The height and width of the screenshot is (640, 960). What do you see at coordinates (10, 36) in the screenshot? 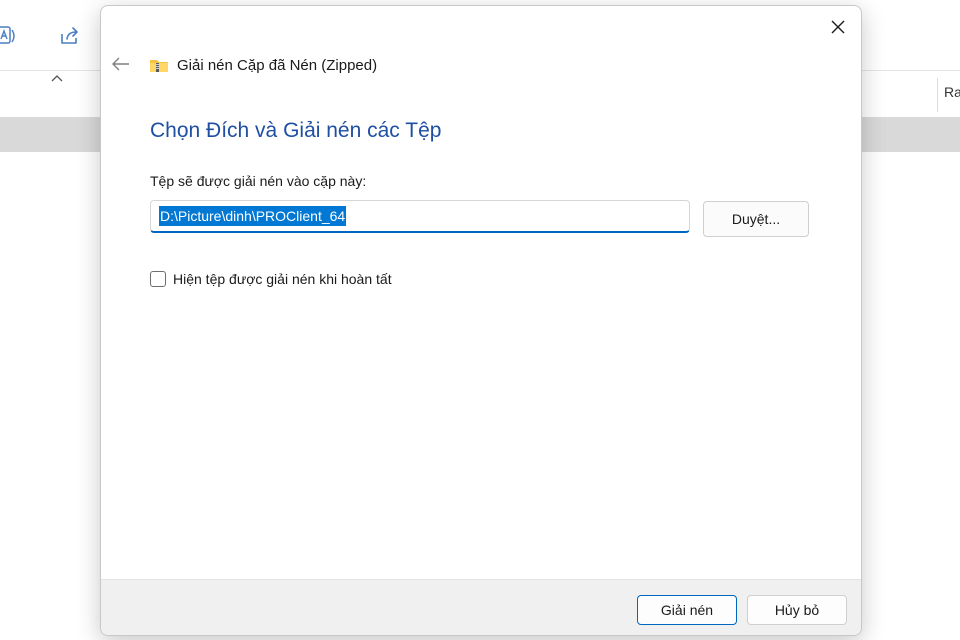
I see `translate-icon` at bounding box center [10, 36].